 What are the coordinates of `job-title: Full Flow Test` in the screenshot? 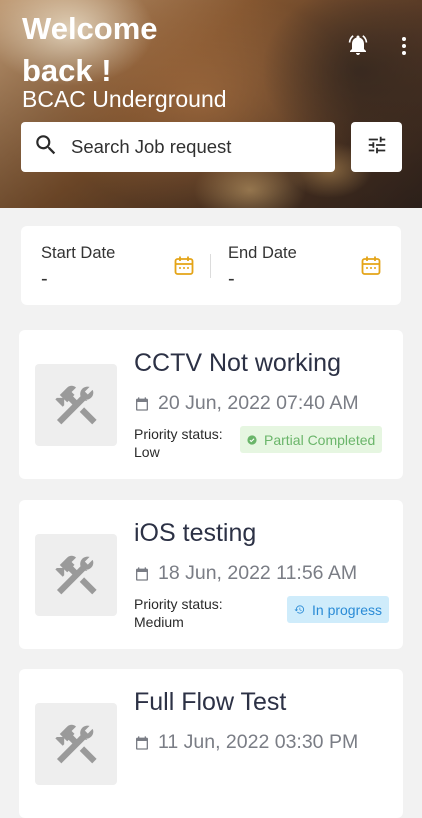 It's located at (210, 702).